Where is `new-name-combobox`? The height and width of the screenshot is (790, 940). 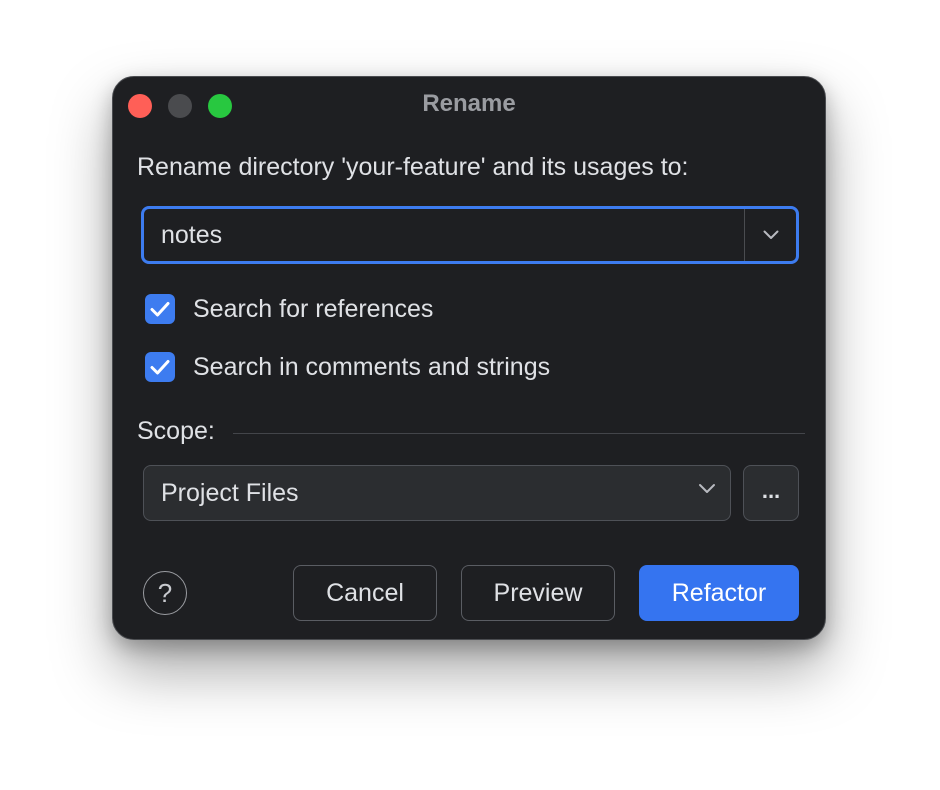
new-name-combobox is located at coordinates (470, 235).